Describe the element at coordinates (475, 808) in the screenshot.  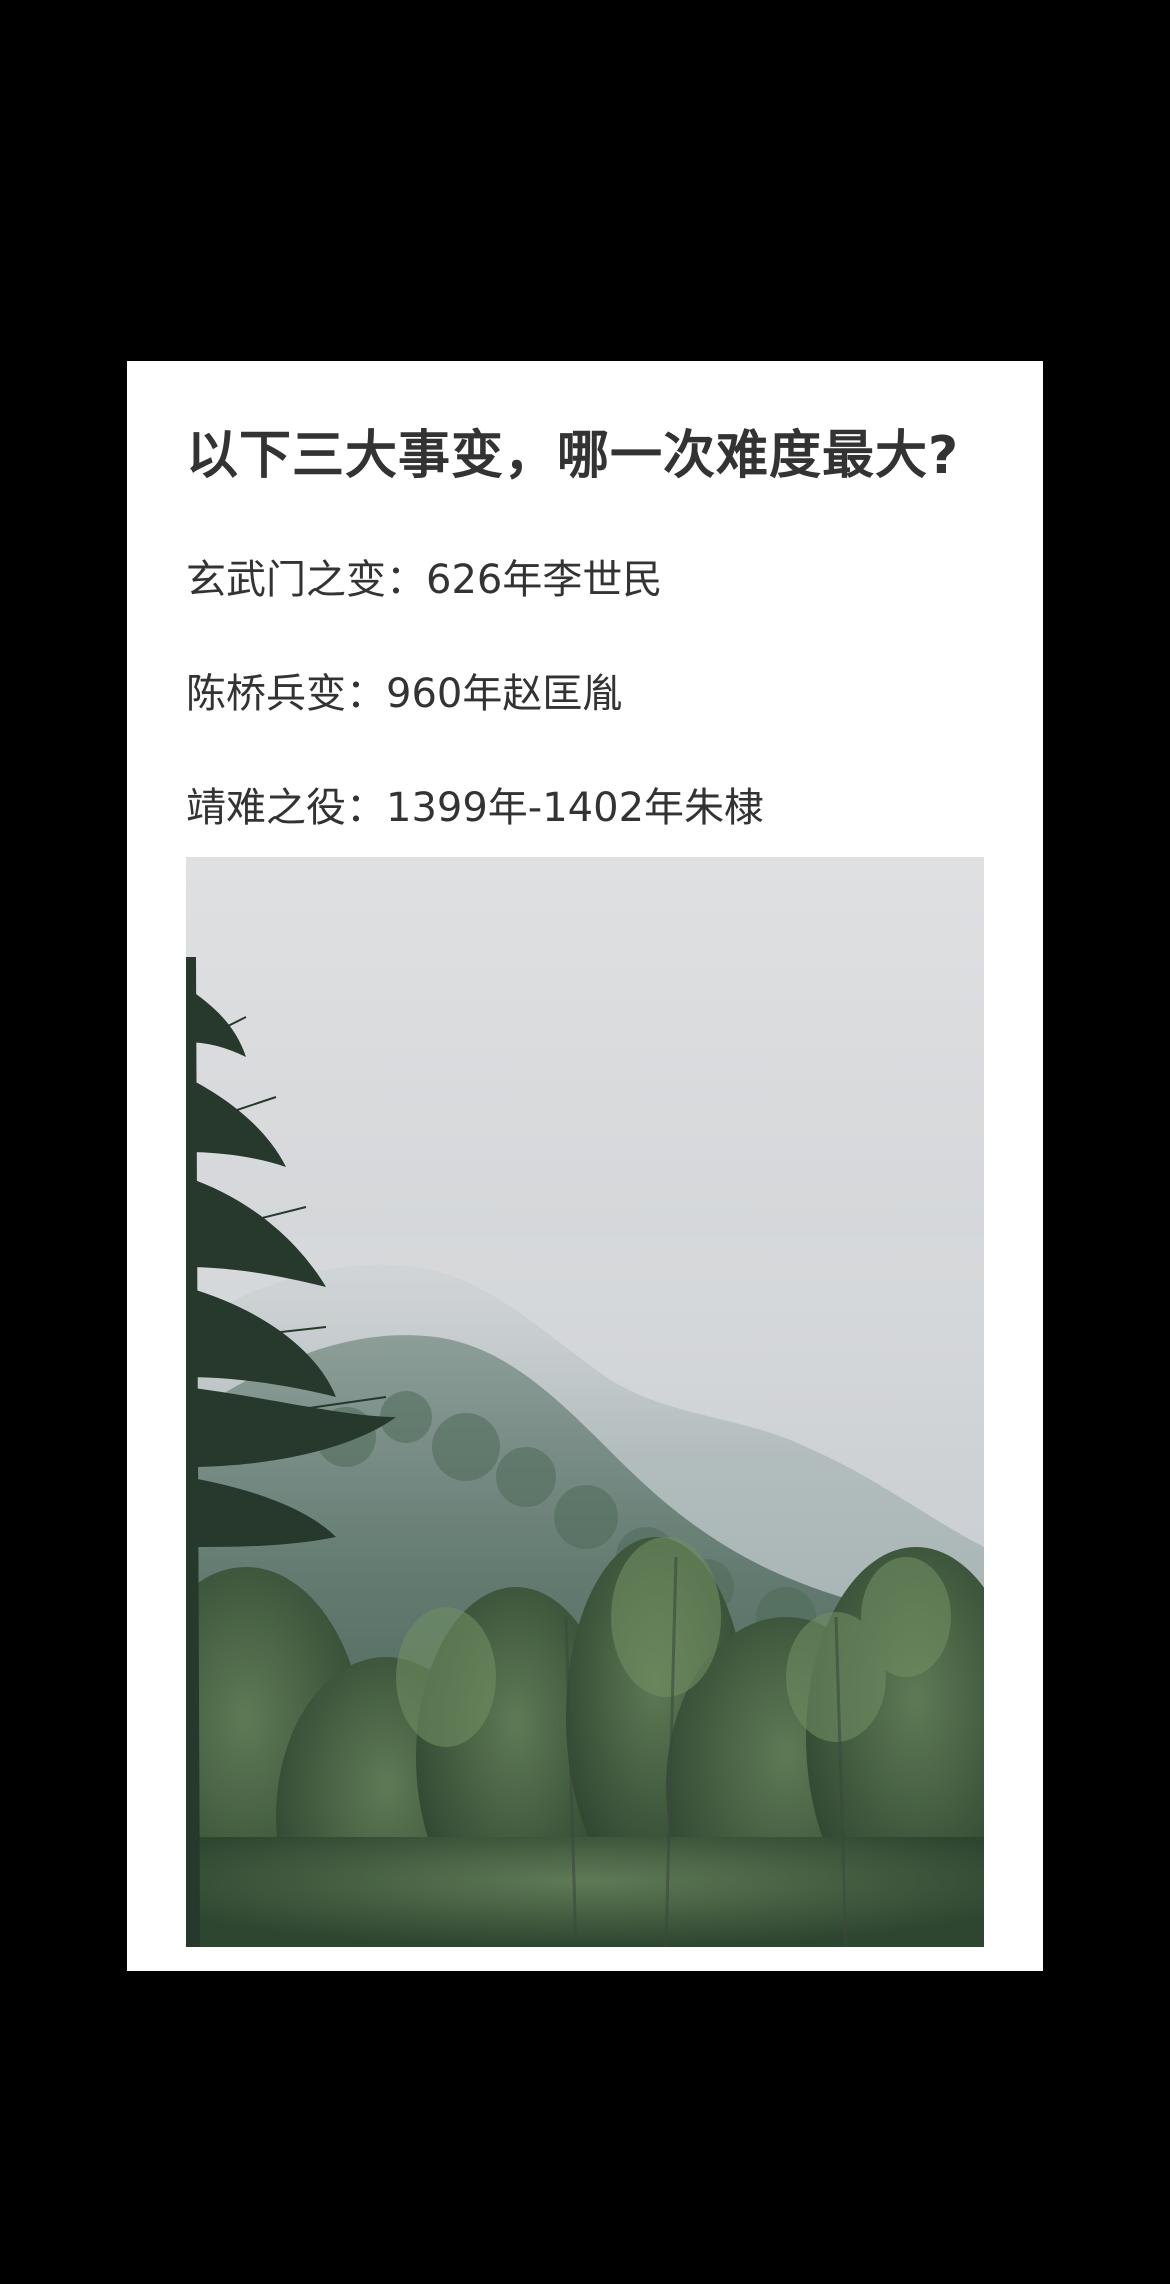
I see `event-line-jingnan: 靖难之役：1399年-1402年朱棣` at that location.